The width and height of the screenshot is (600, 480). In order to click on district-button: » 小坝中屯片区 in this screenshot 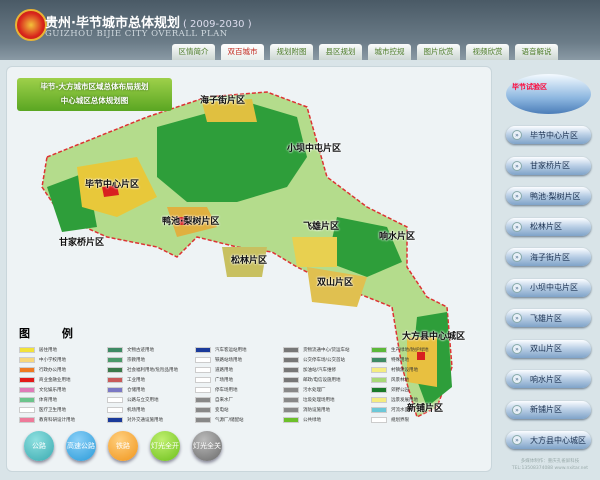, I will do `click(548, 287)`.